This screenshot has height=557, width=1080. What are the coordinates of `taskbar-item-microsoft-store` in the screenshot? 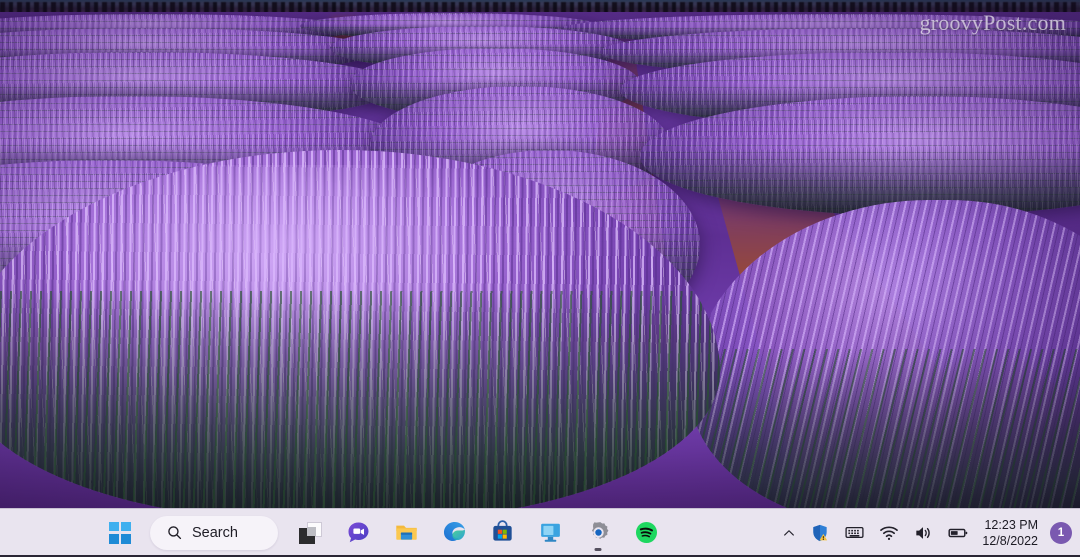 It's located at (502, 533).